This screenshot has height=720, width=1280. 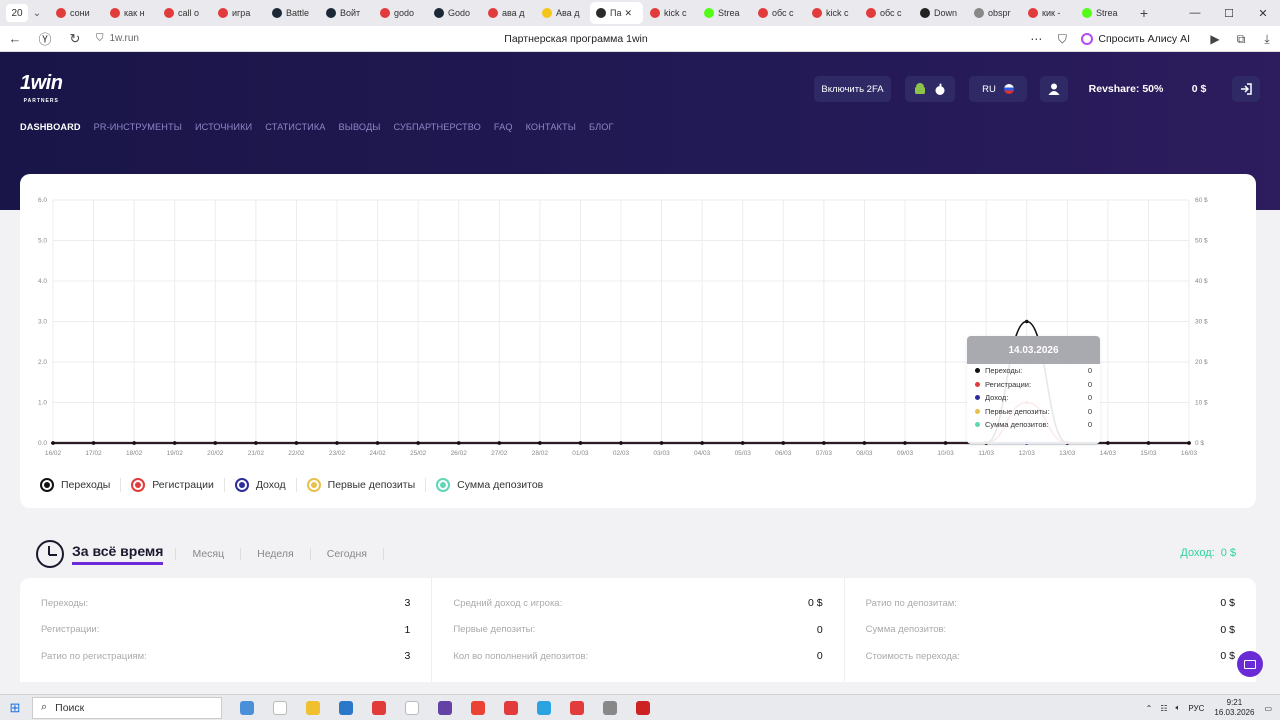 I want to click on 1win-partners-logo: 1win PARTNERS, so click(x=41, y=91).